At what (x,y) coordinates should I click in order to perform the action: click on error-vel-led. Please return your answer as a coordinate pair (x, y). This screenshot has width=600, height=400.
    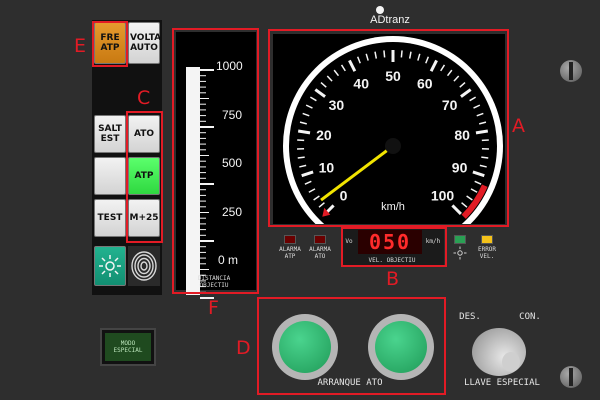
    Looking at the image, I should click on (487, 239).